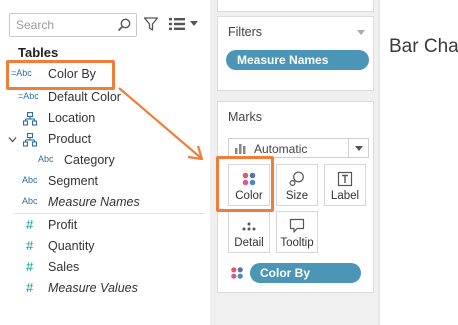 This screenshot has height=325, width=458. I want to click on search-input, so click(66, 25).